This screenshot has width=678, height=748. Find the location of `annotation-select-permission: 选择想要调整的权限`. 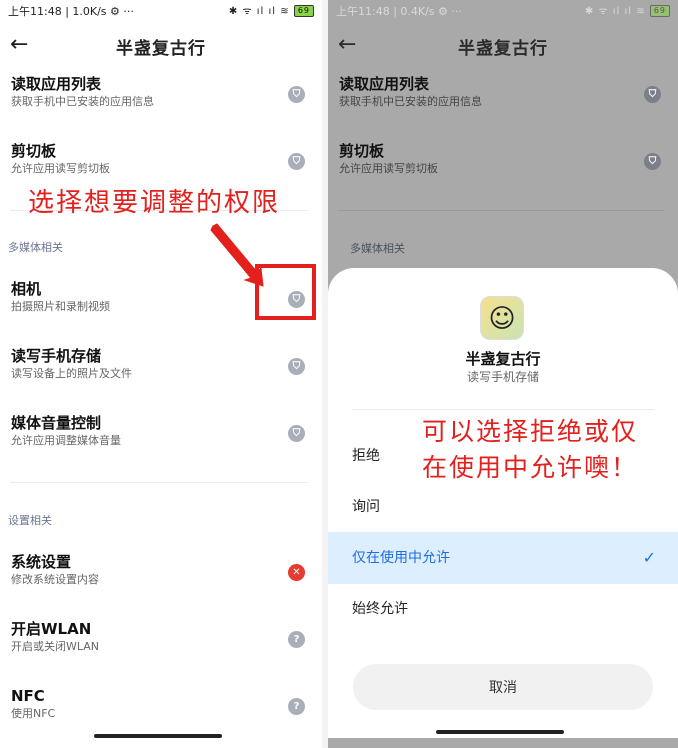

annotation-select-permission: 选择想要调整的权限 is located at coordinates (154, 203).